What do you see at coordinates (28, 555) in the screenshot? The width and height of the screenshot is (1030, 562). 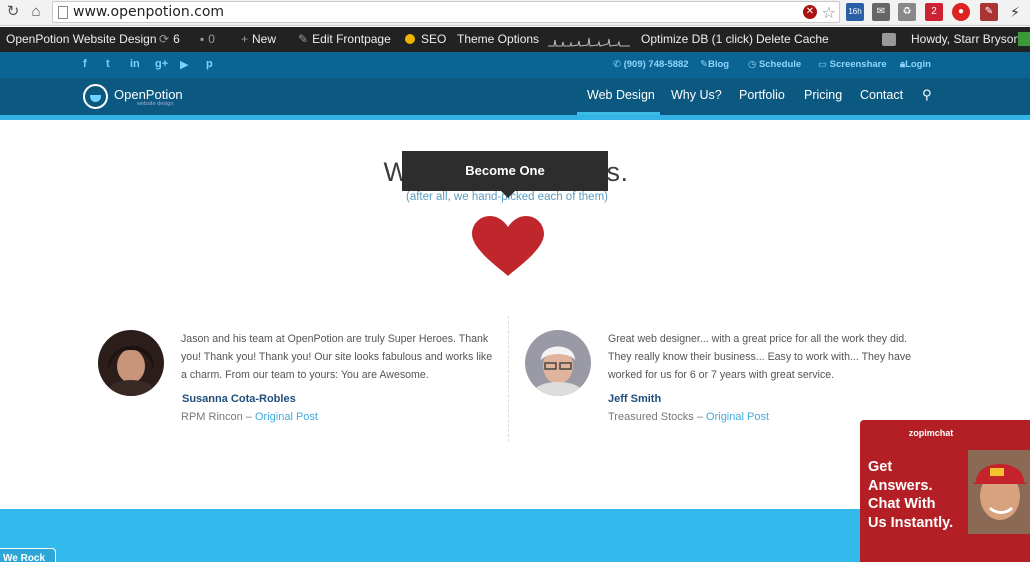 I see `we-rock-tab: We Rock` at bounding box center [28, 555].